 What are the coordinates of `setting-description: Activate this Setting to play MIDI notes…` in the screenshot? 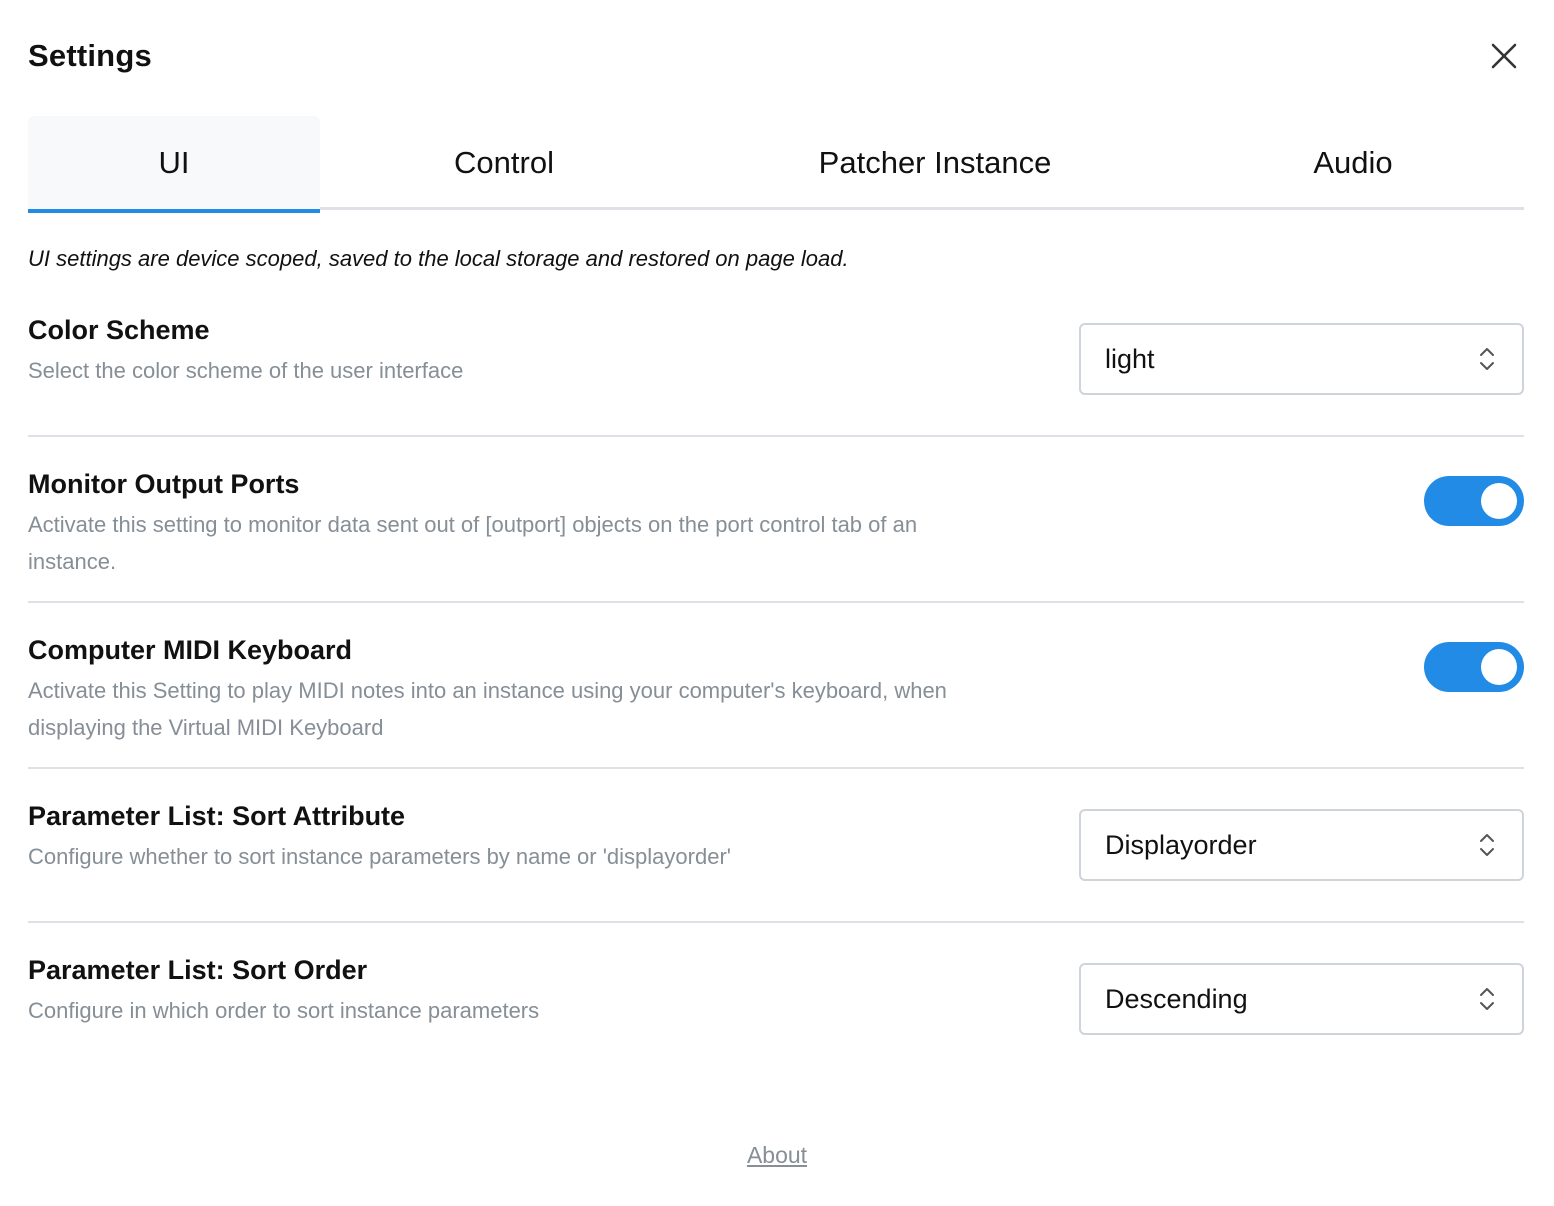 It's located at (487, 709).